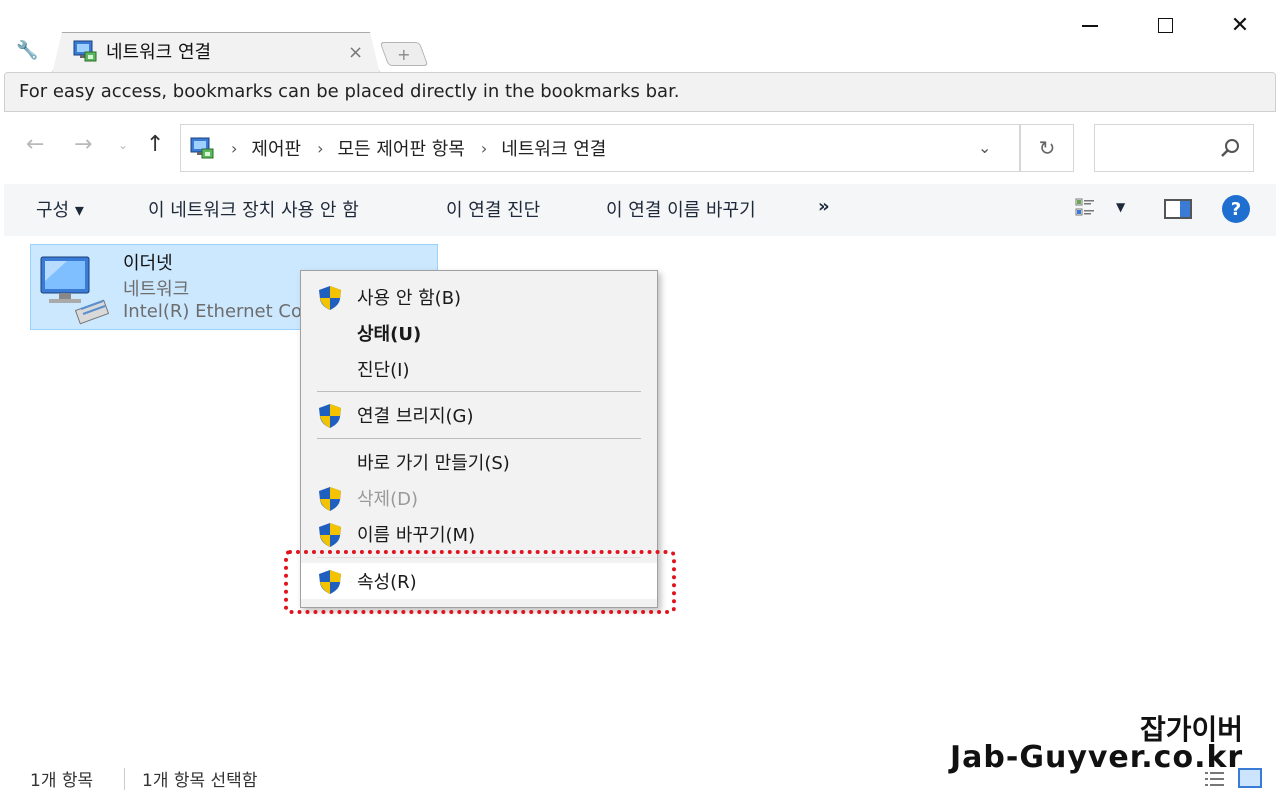  What do you see at coordinates (1047, 148) in the screenshot?
I see `refresh-button: ↻` at bounding box center [1047, 148].